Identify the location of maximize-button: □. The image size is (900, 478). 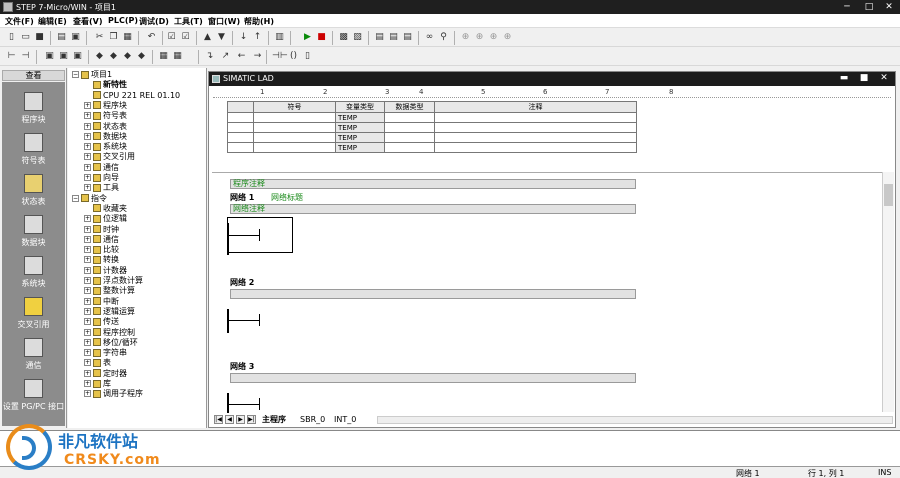
(869, 7).